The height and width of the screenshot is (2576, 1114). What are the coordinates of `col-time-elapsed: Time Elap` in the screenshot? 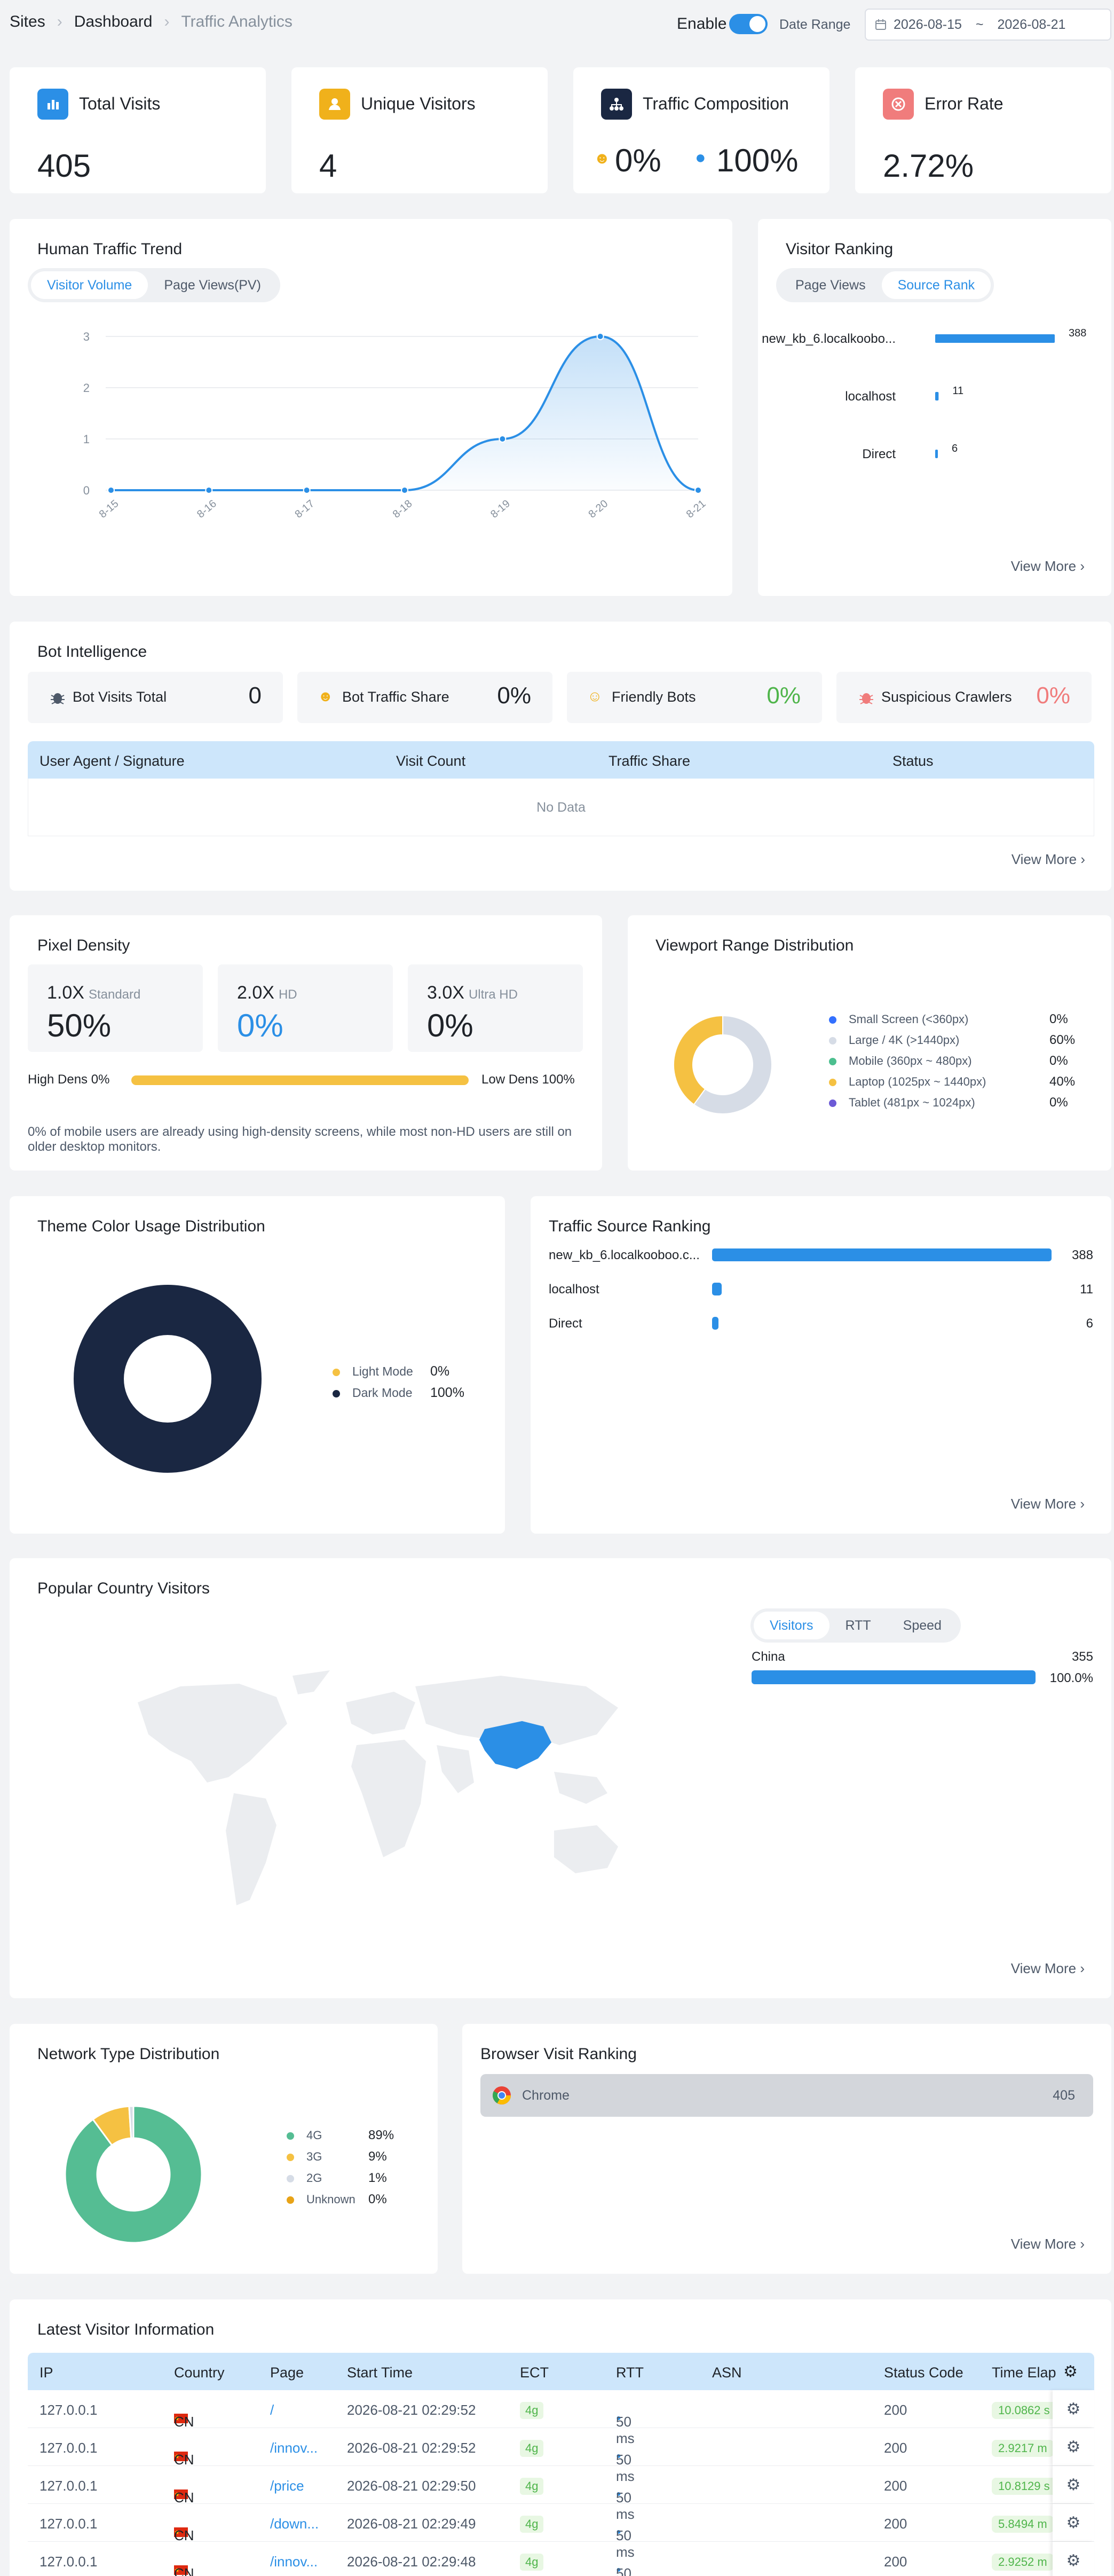 It's located at (1024, 2373).